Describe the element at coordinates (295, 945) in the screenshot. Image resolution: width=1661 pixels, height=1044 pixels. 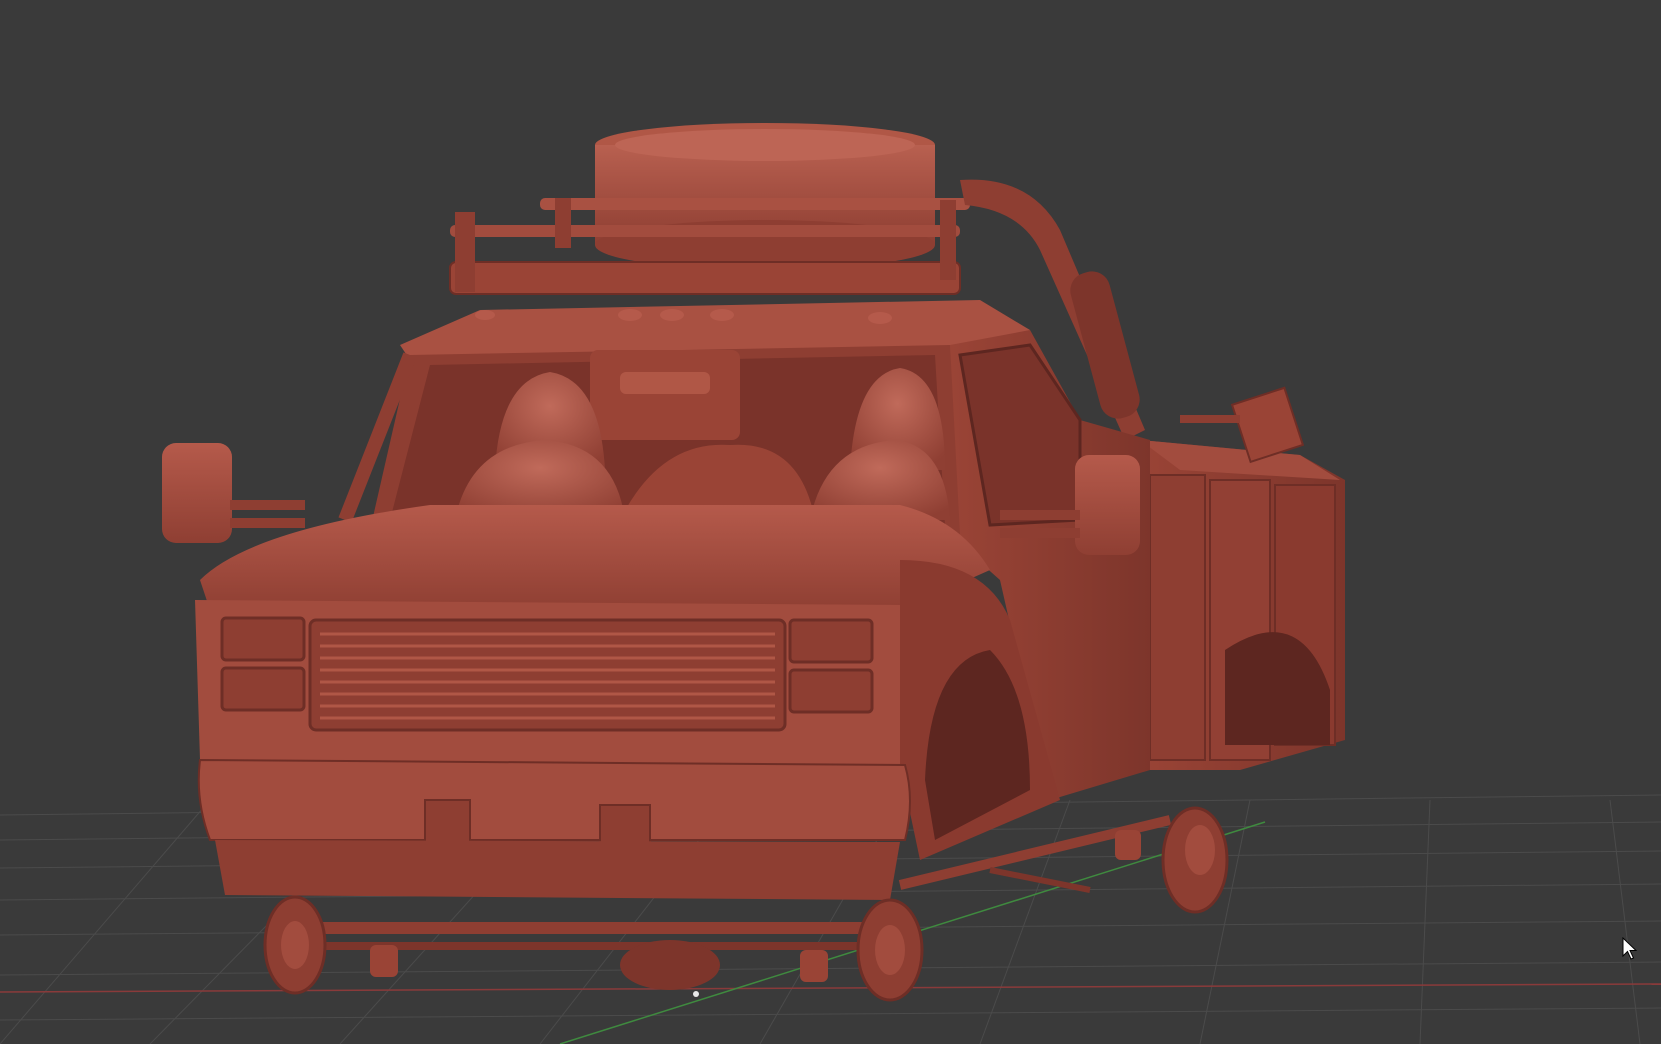
I see `wheel-front-left` at that location.